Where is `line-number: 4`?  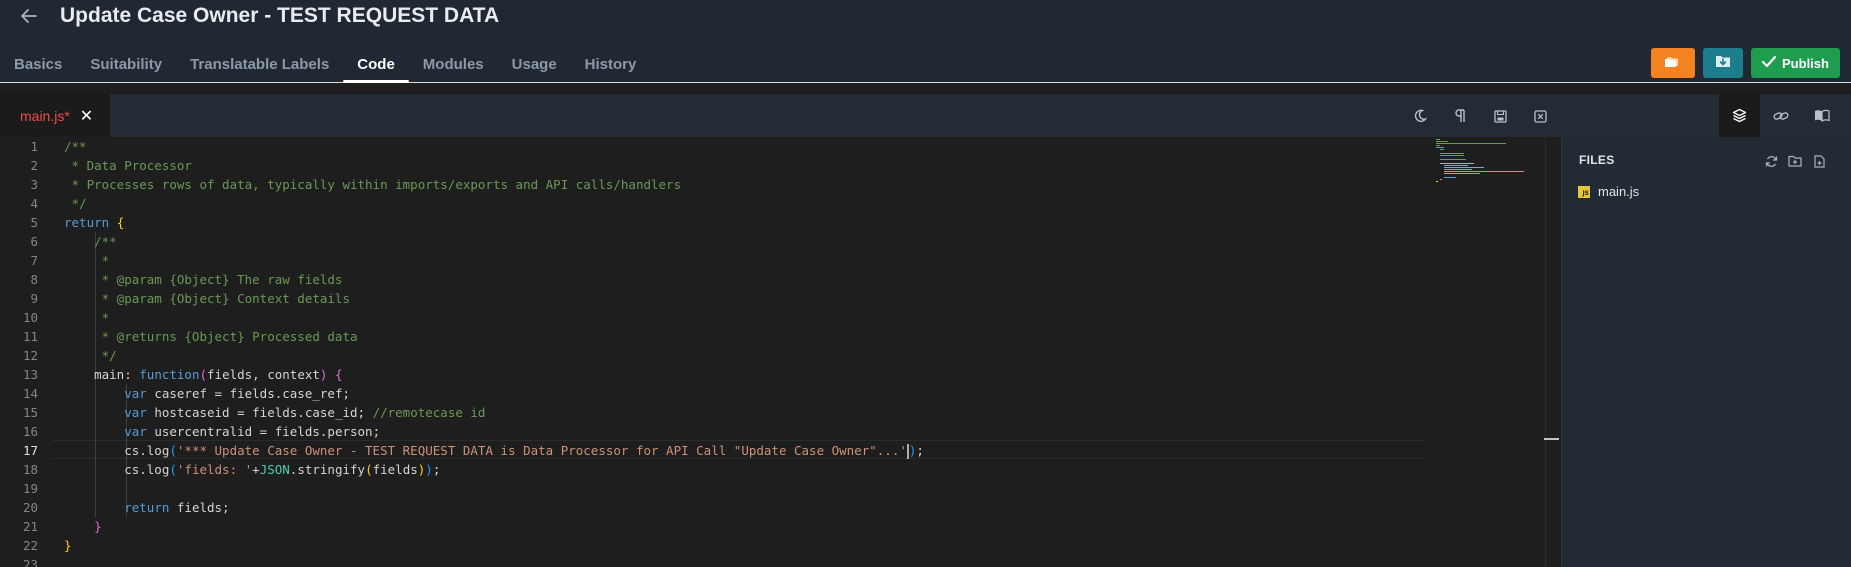
line-number: 4 is located at coordinates (34, 203).